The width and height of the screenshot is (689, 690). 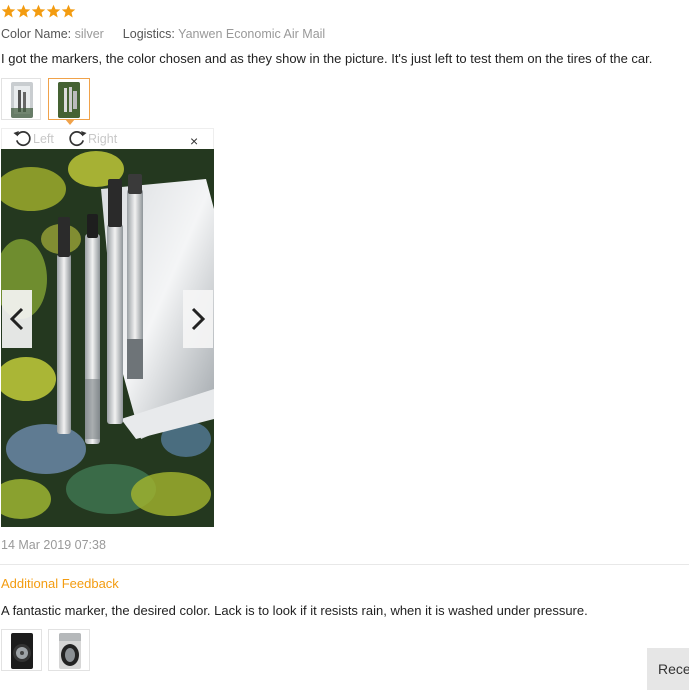 I want to click on rotate-right-button: Right, so click(x=92, y=138).